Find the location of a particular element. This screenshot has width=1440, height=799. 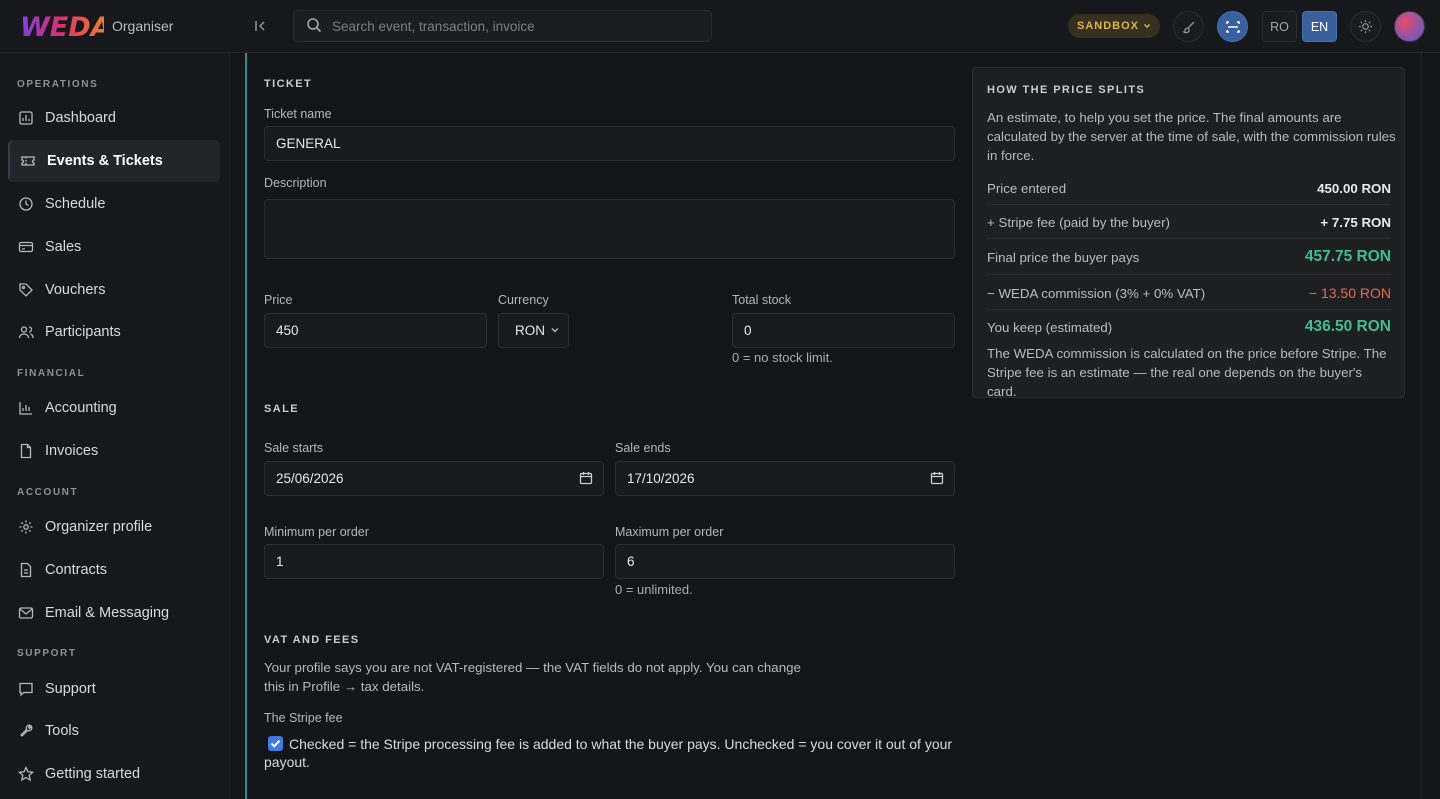

sidebar-item-contracts: Contracts is located at coordinates (114, 570).